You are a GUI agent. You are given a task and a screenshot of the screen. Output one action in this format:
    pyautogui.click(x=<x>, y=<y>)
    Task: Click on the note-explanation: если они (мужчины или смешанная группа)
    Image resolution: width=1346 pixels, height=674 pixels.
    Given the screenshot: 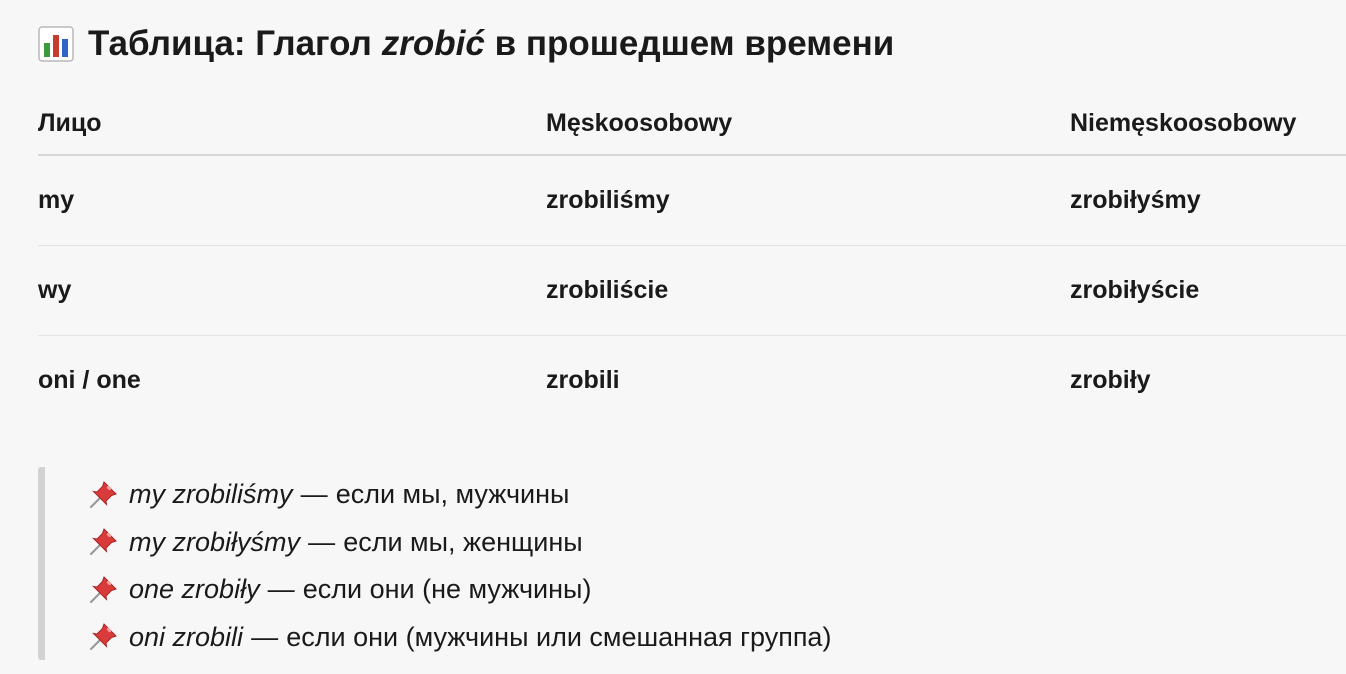 What is the action you would take?
    pyautogui.click(x=559, y=636)
    